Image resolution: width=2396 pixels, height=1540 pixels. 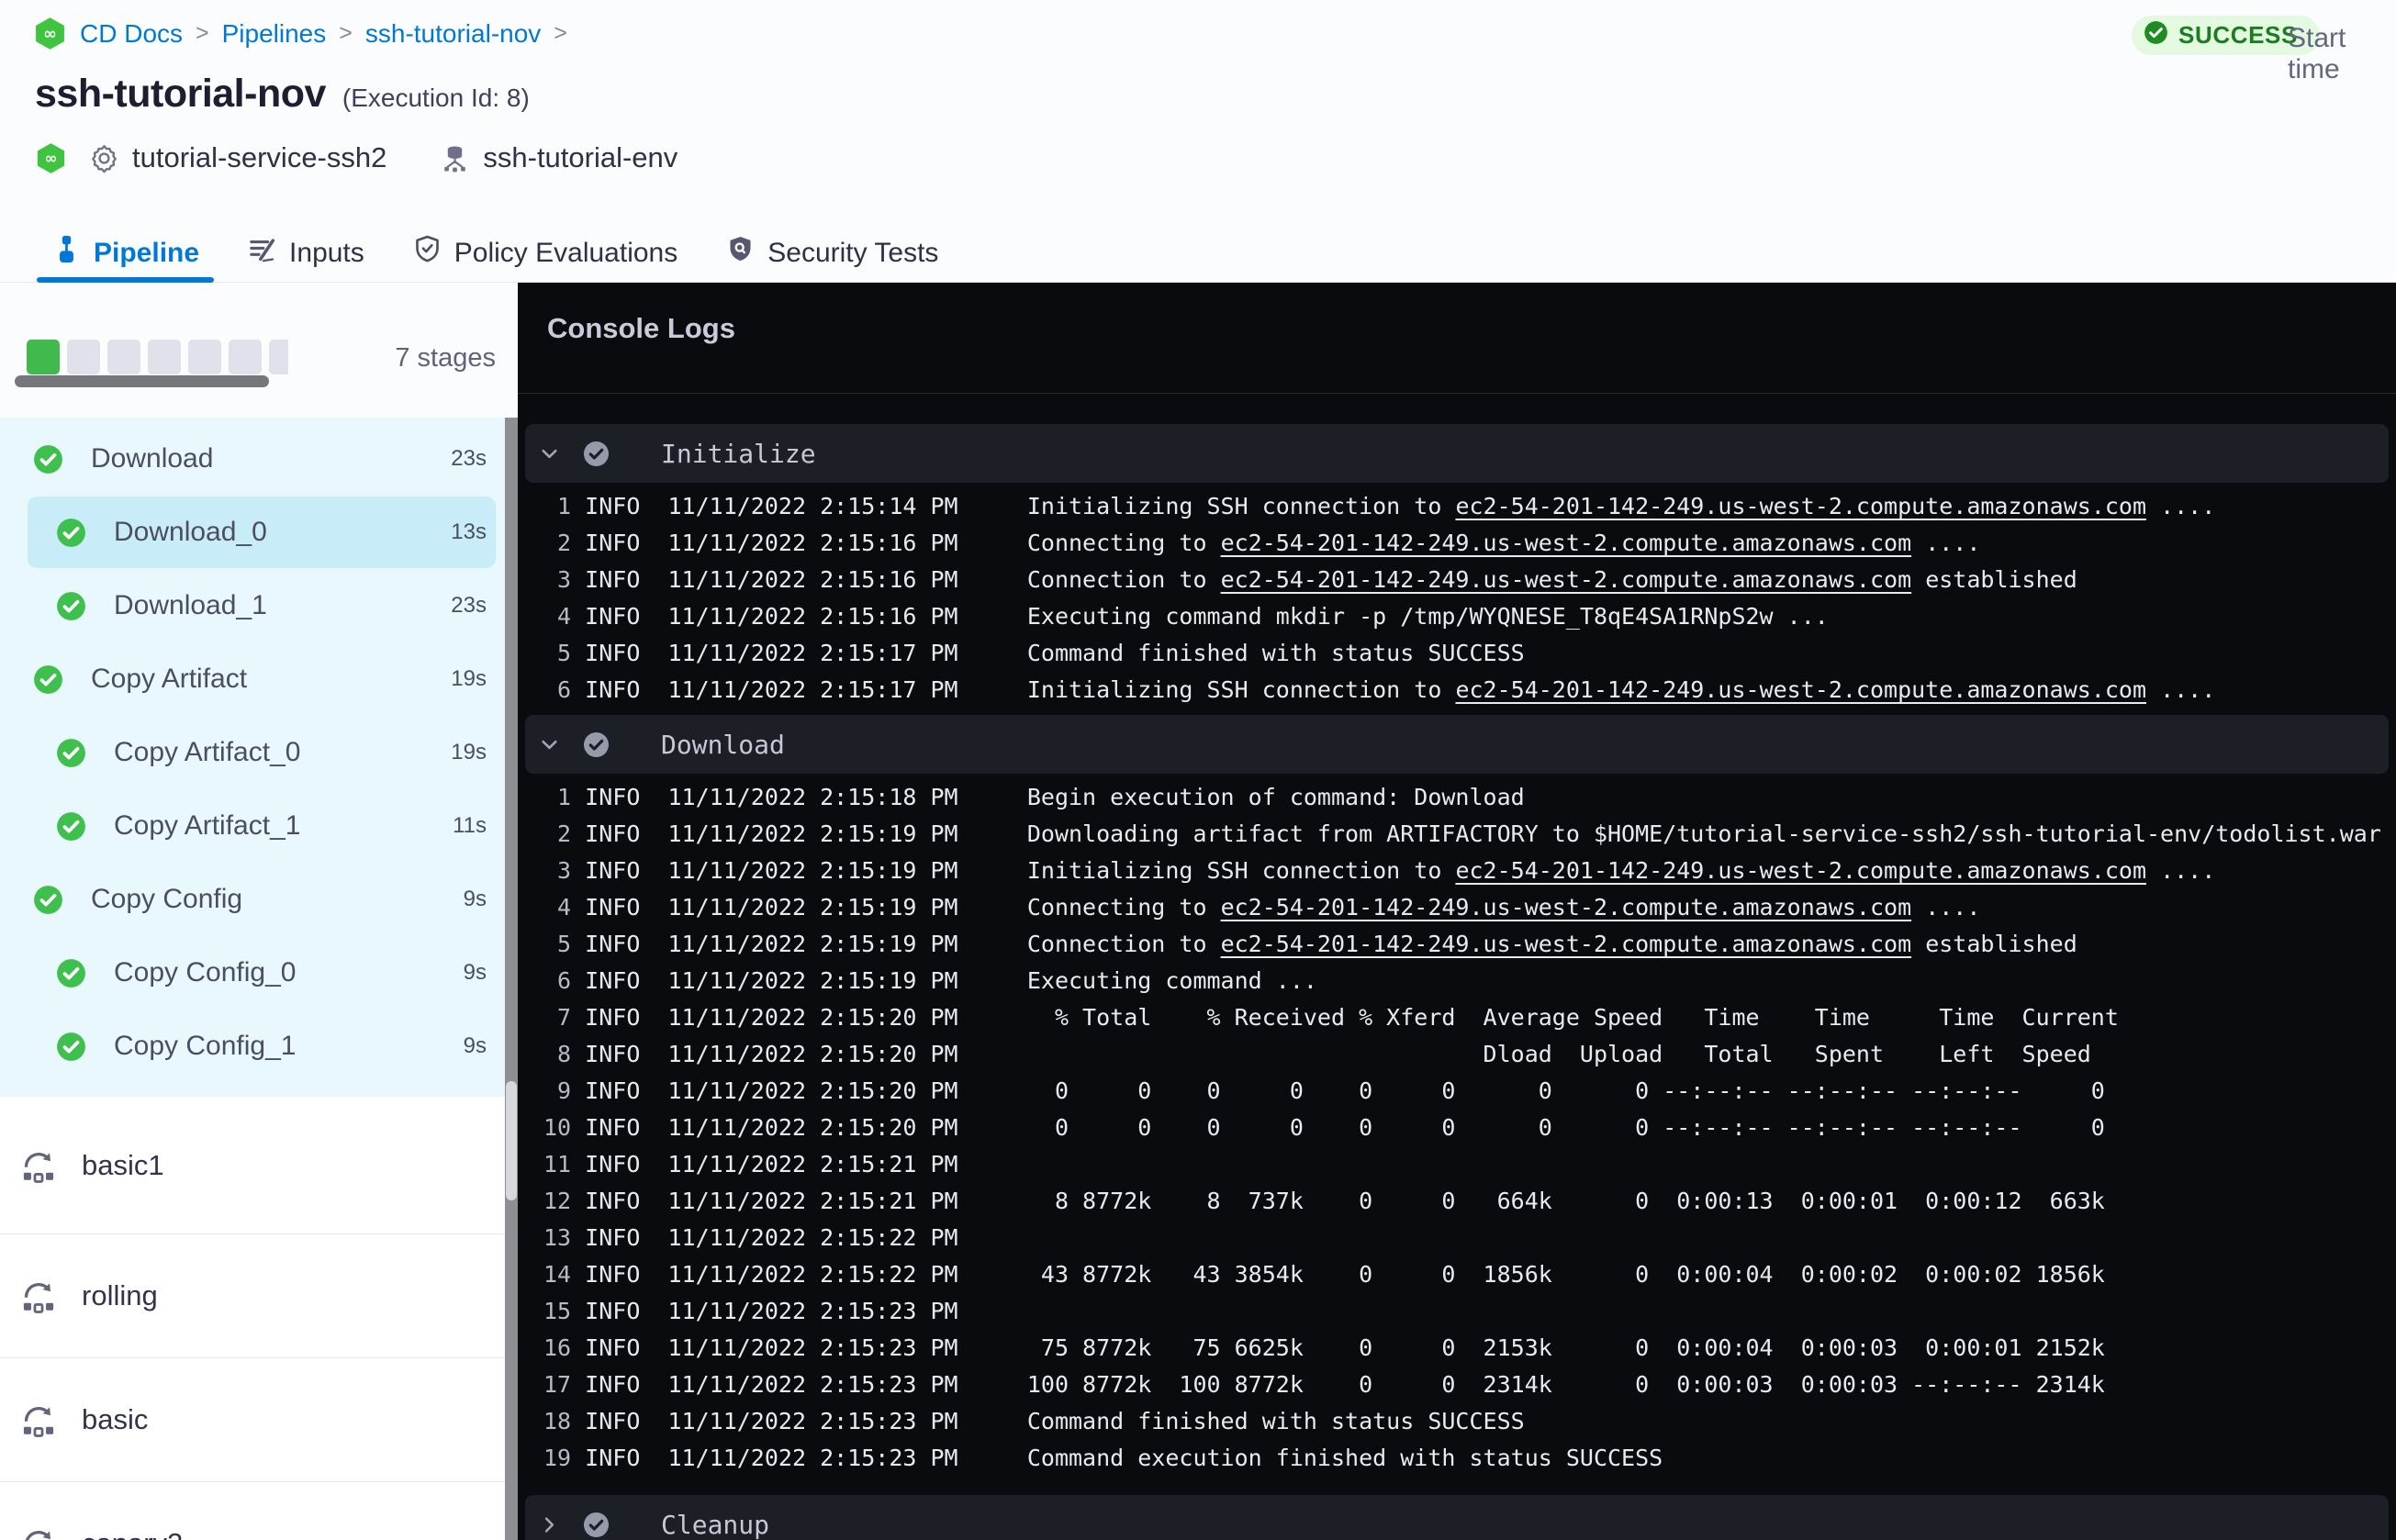 I want to click on breadcrumb-link: ssh-tutorial-nov, so click(x=453, y=34).